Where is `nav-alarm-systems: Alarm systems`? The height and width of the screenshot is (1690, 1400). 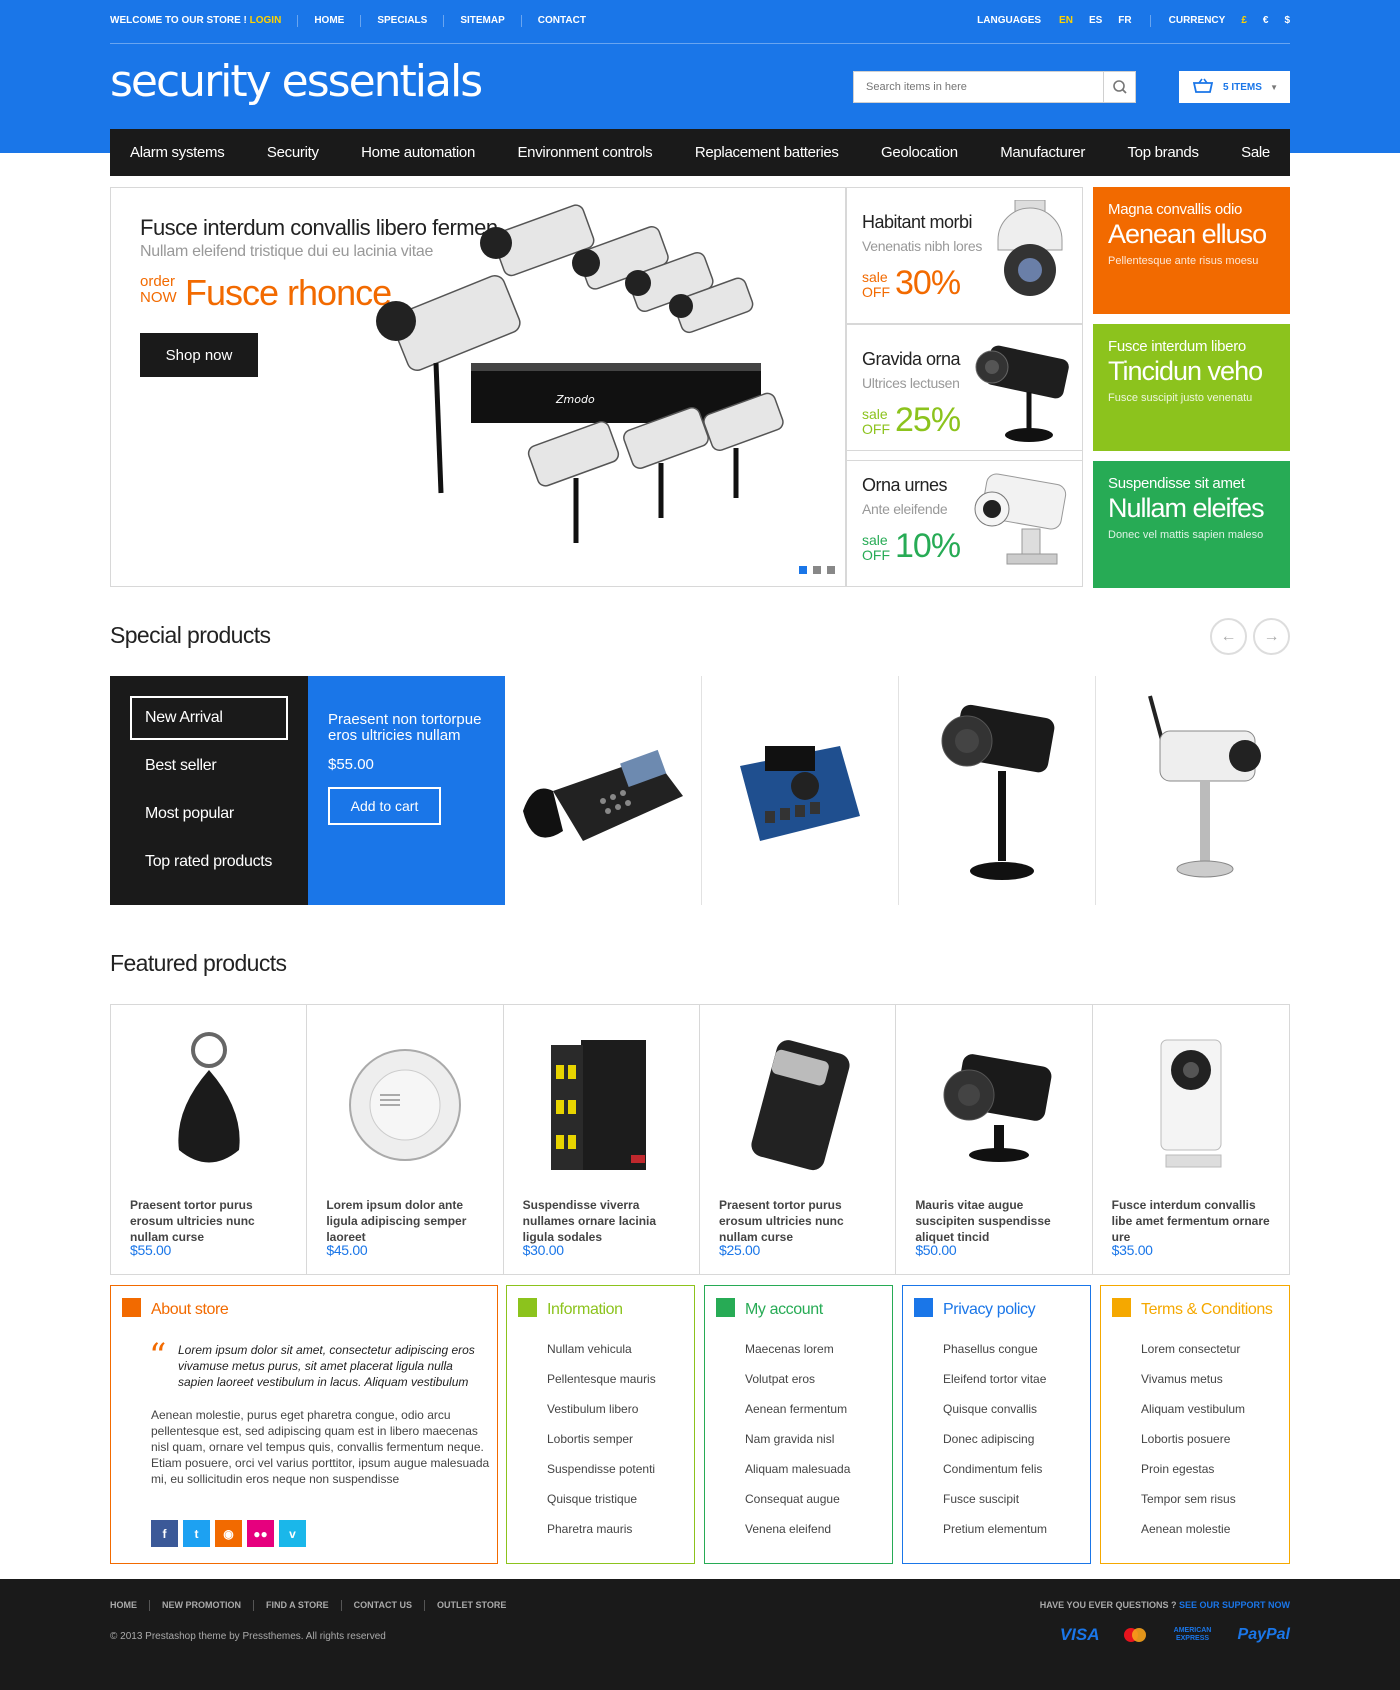 nav-alarm-systems: Alarm systems is located at coordinates (177, 152).